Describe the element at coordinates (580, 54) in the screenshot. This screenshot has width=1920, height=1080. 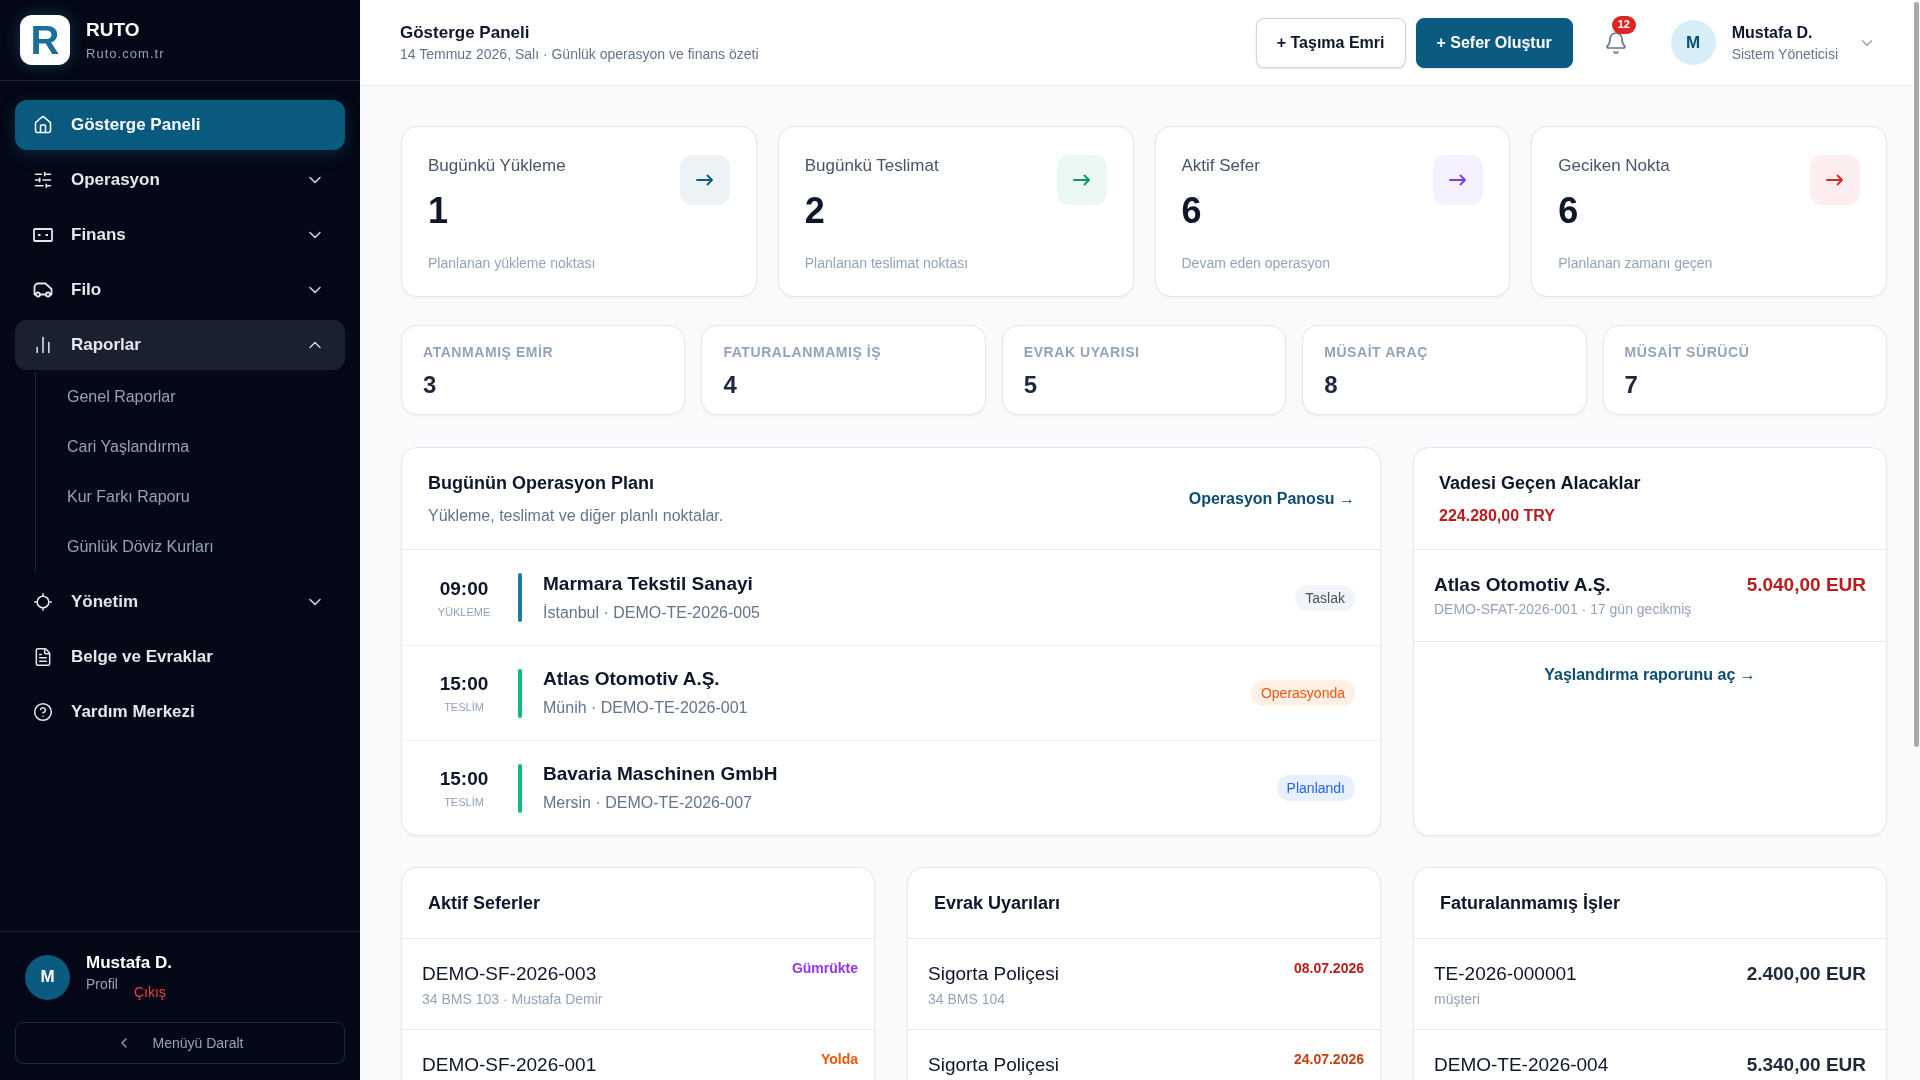
I see `page-subtitle: 14 Temmuz 2026, Salı · Günlük operasyon ve finans özeti` at that location.